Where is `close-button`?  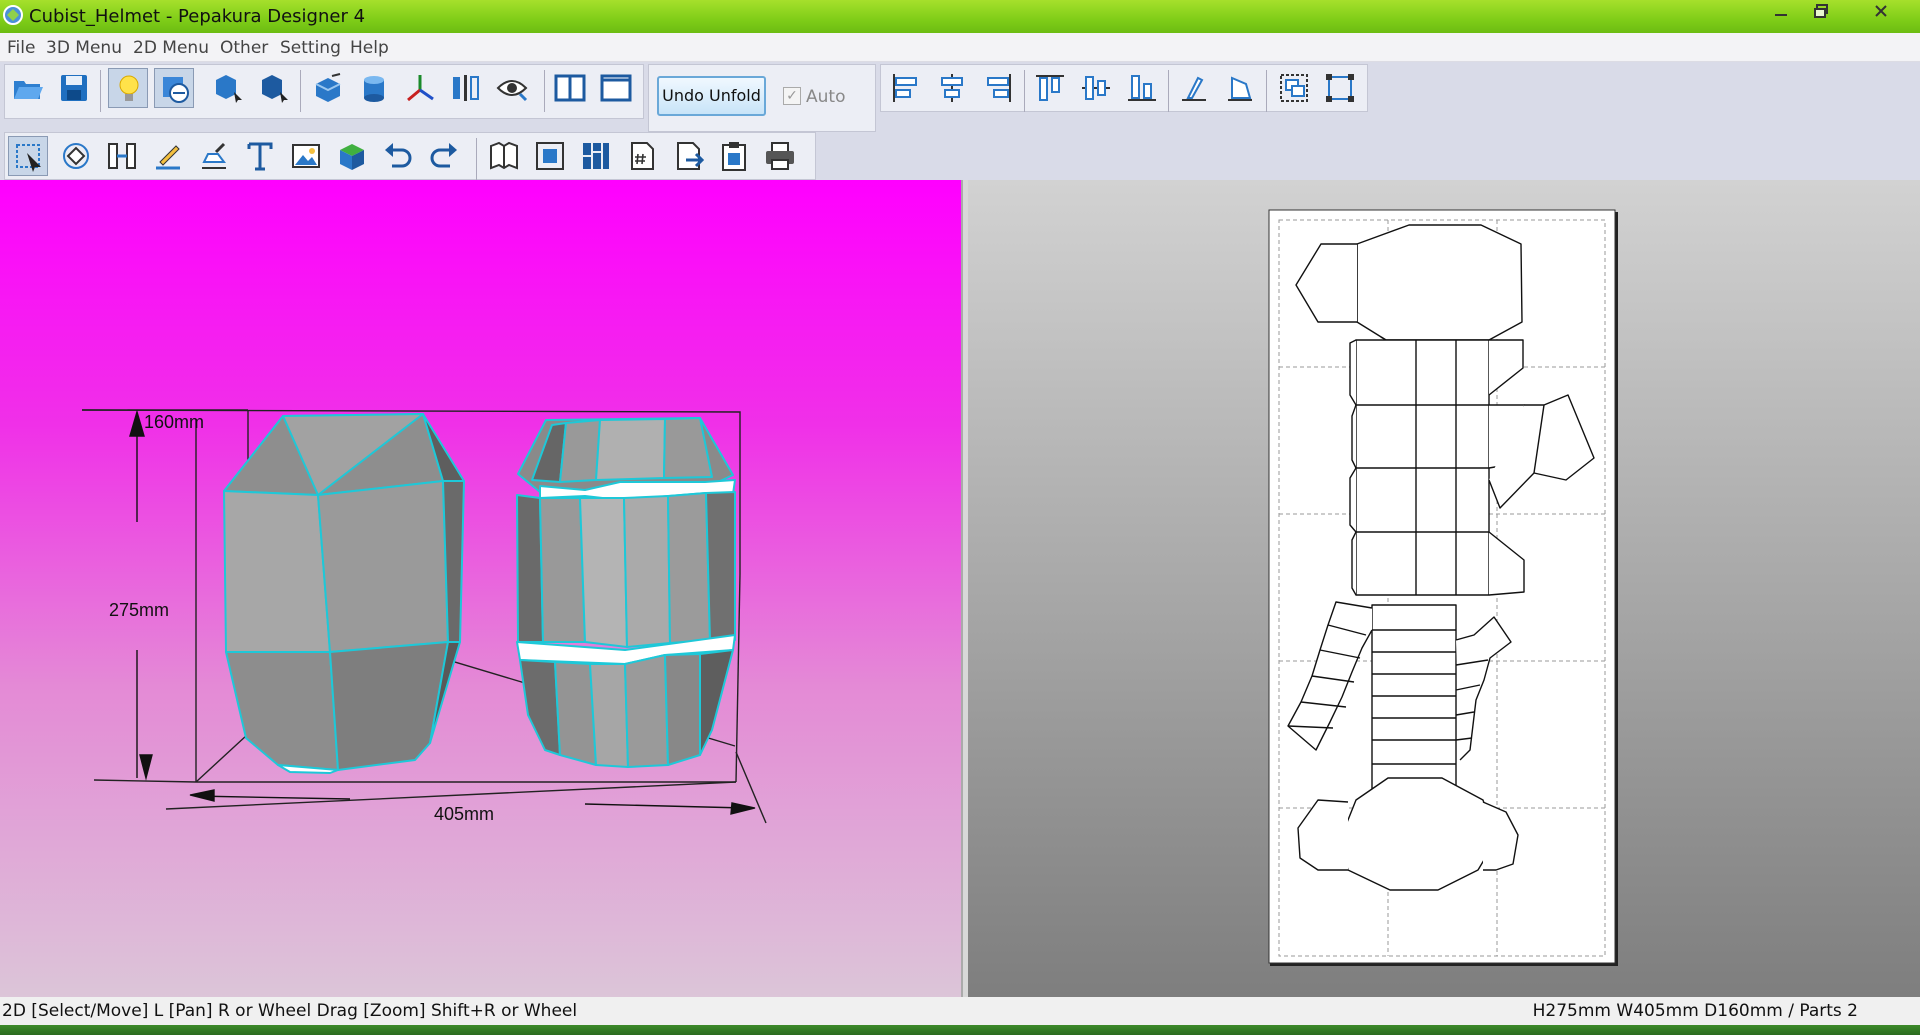 close-button is located at coordinates (1881, 14).